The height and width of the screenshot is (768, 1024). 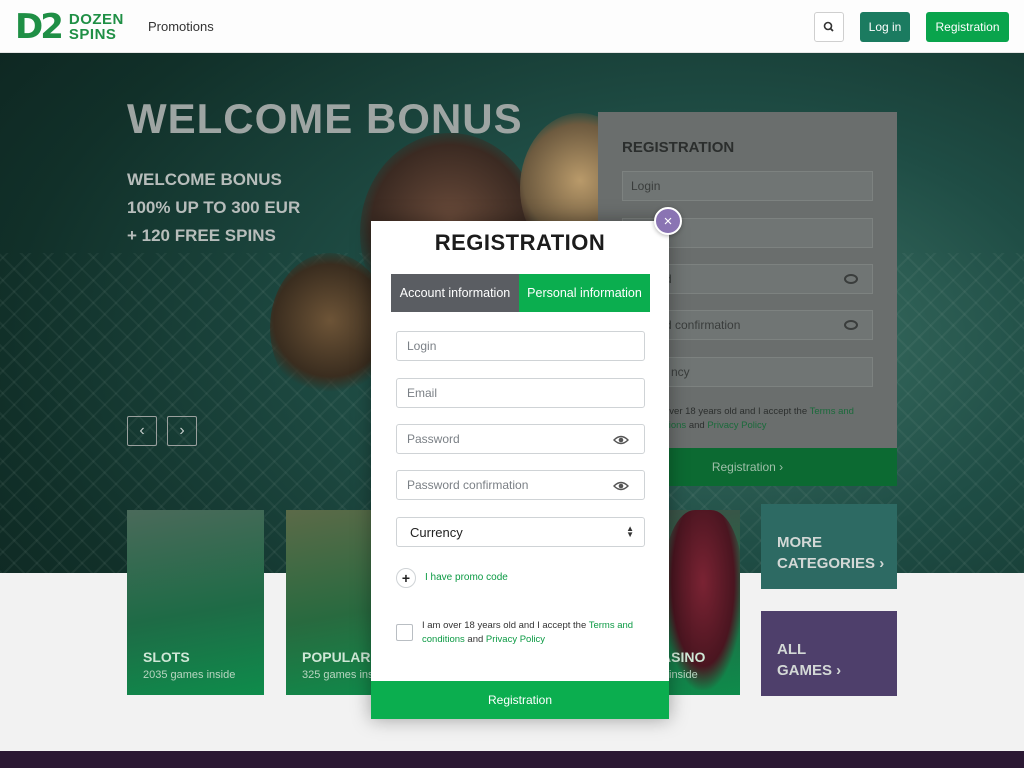 I want to click on password-placeholder: Password, so click(x=433, y=439).